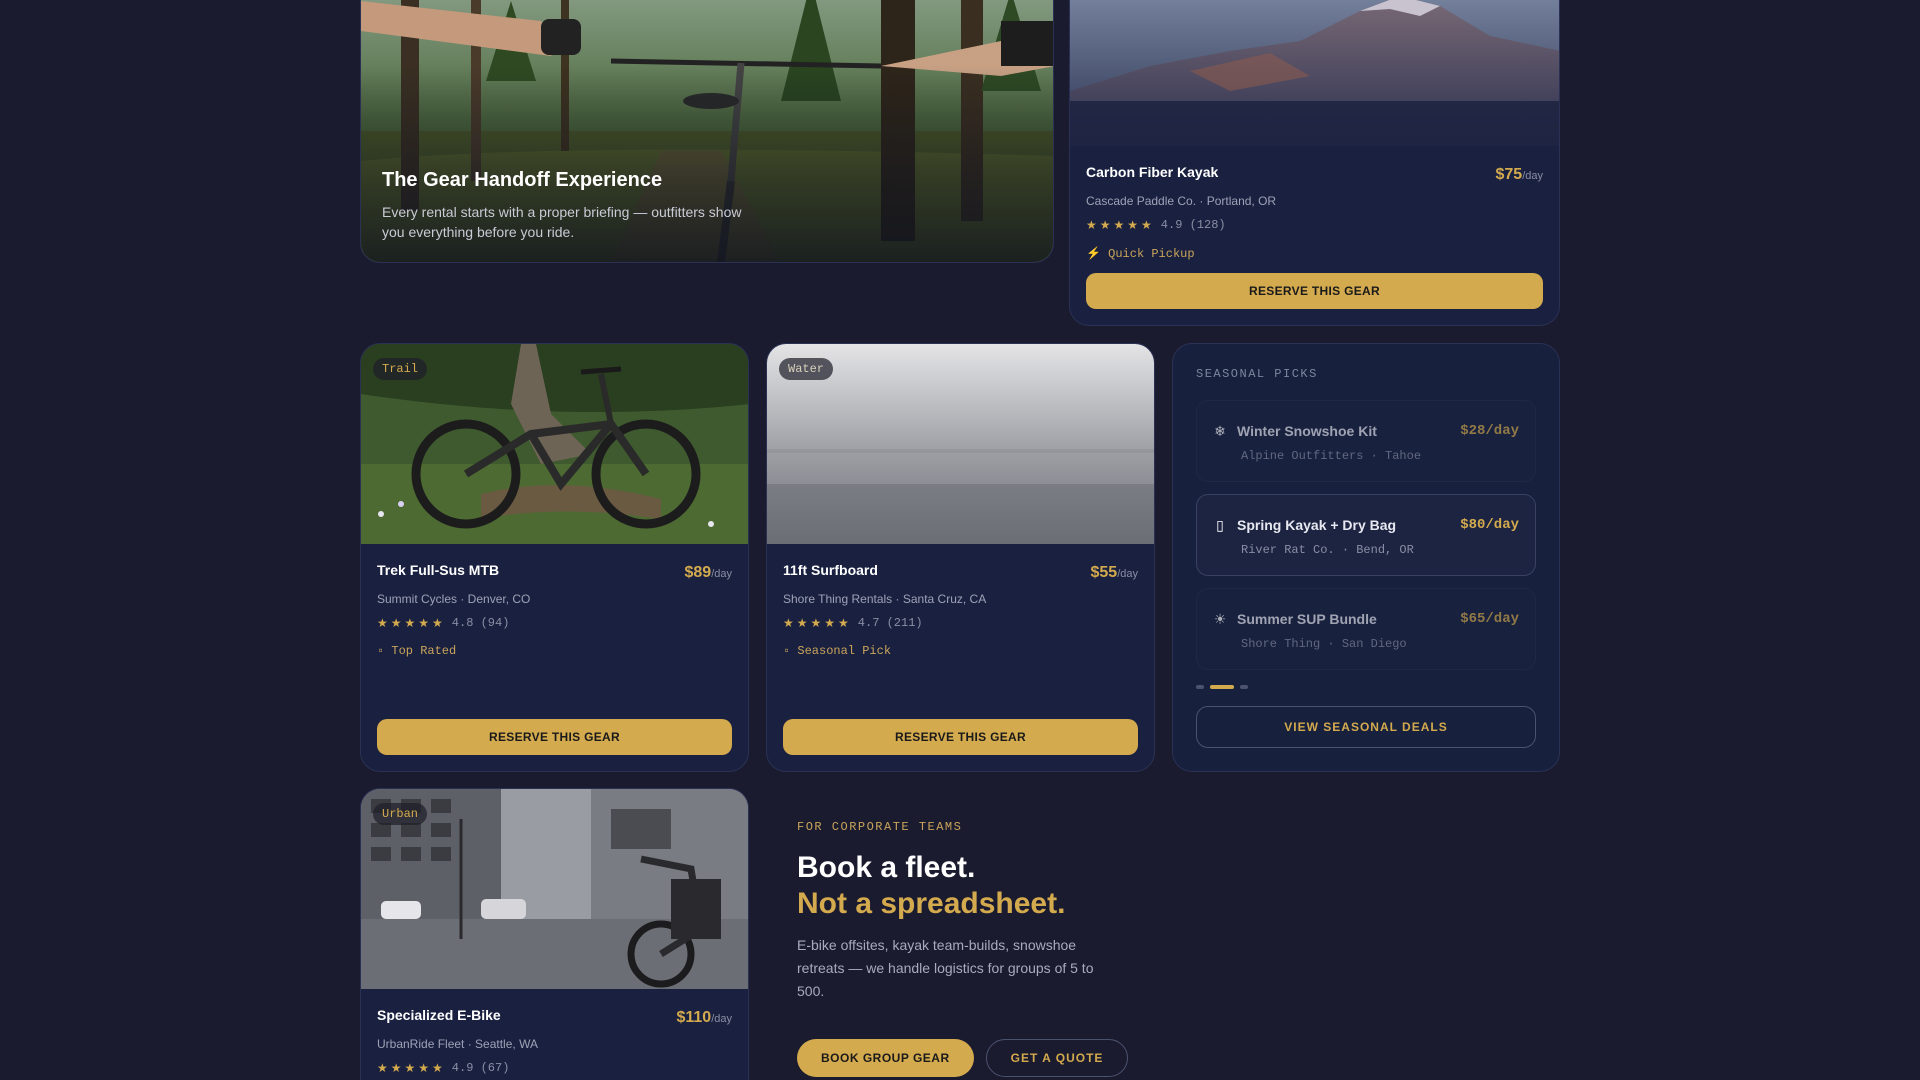  What do you see at coordinates (522, 180) in the screenshot?
I see `hero-title: The Gear Handoff Experience` at bounding box center [522, 180].